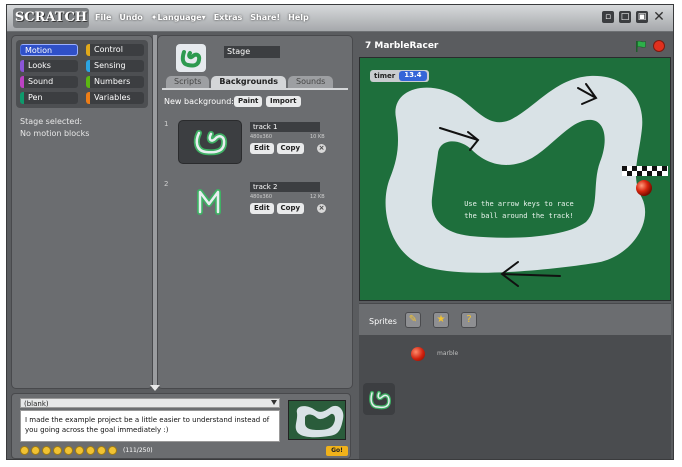 Image resolution: width=682 pixels, height=467 pixels. What do you see at coordinates (469, 320) in the screenshot?
I see `random-sprite-icon: ?` at bounding box center [469, 320].